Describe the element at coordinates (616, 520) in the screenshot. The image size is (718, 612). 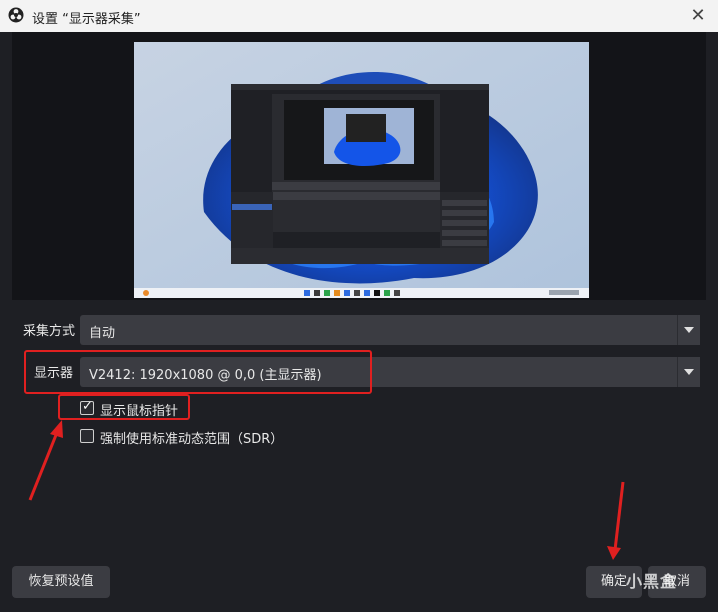
I see `arrow-down-icon` at that location.